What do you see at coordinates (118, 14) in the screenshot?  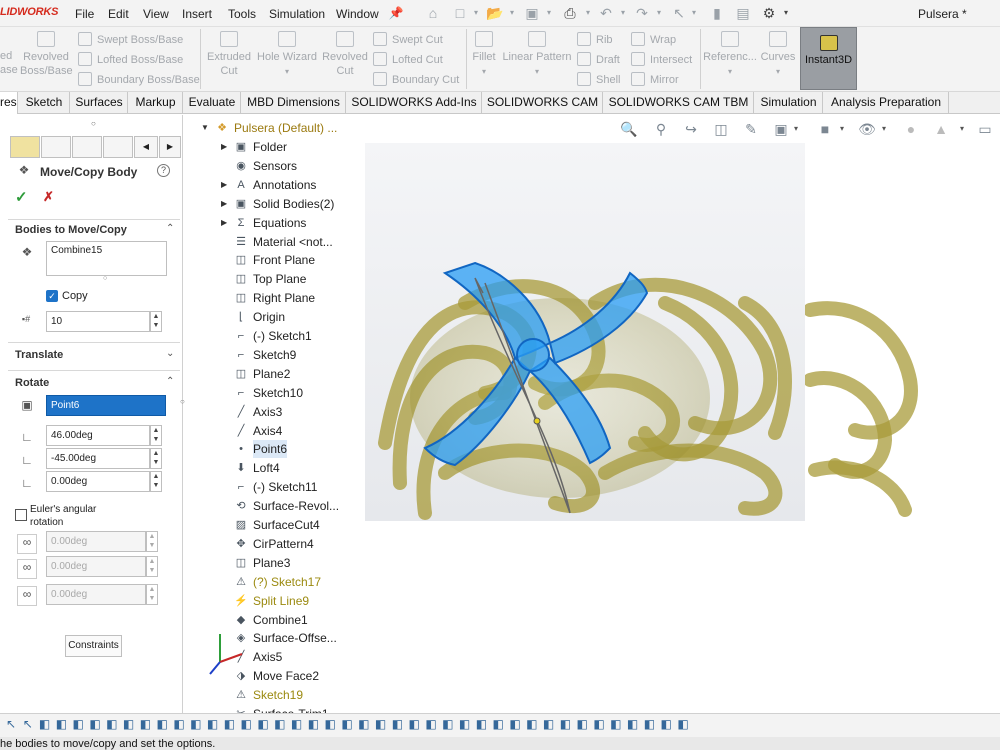 I see `menu-edit: Edit` at bounding box center [118, 14].